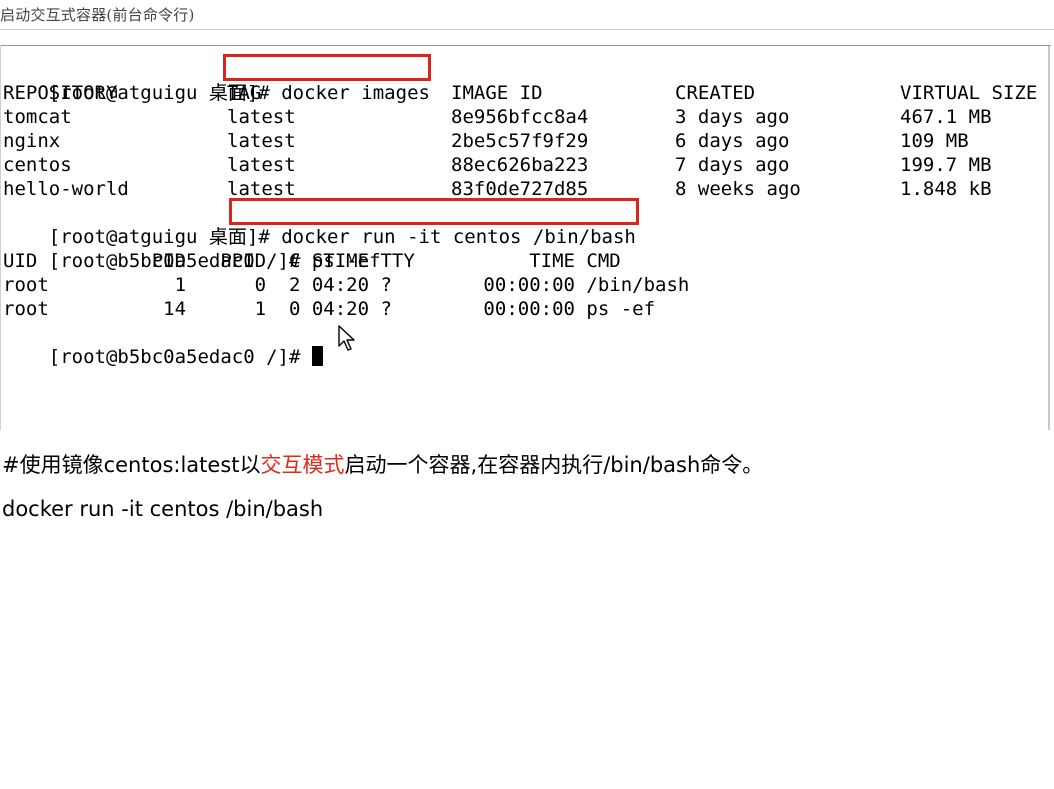 This screenshot has height=789, width=1054. Describe the element at coordinates (312, 261) in the screenshot. I see `ps-table-header: UID PID PPID C STIME TTY TIME CMD` at that location.